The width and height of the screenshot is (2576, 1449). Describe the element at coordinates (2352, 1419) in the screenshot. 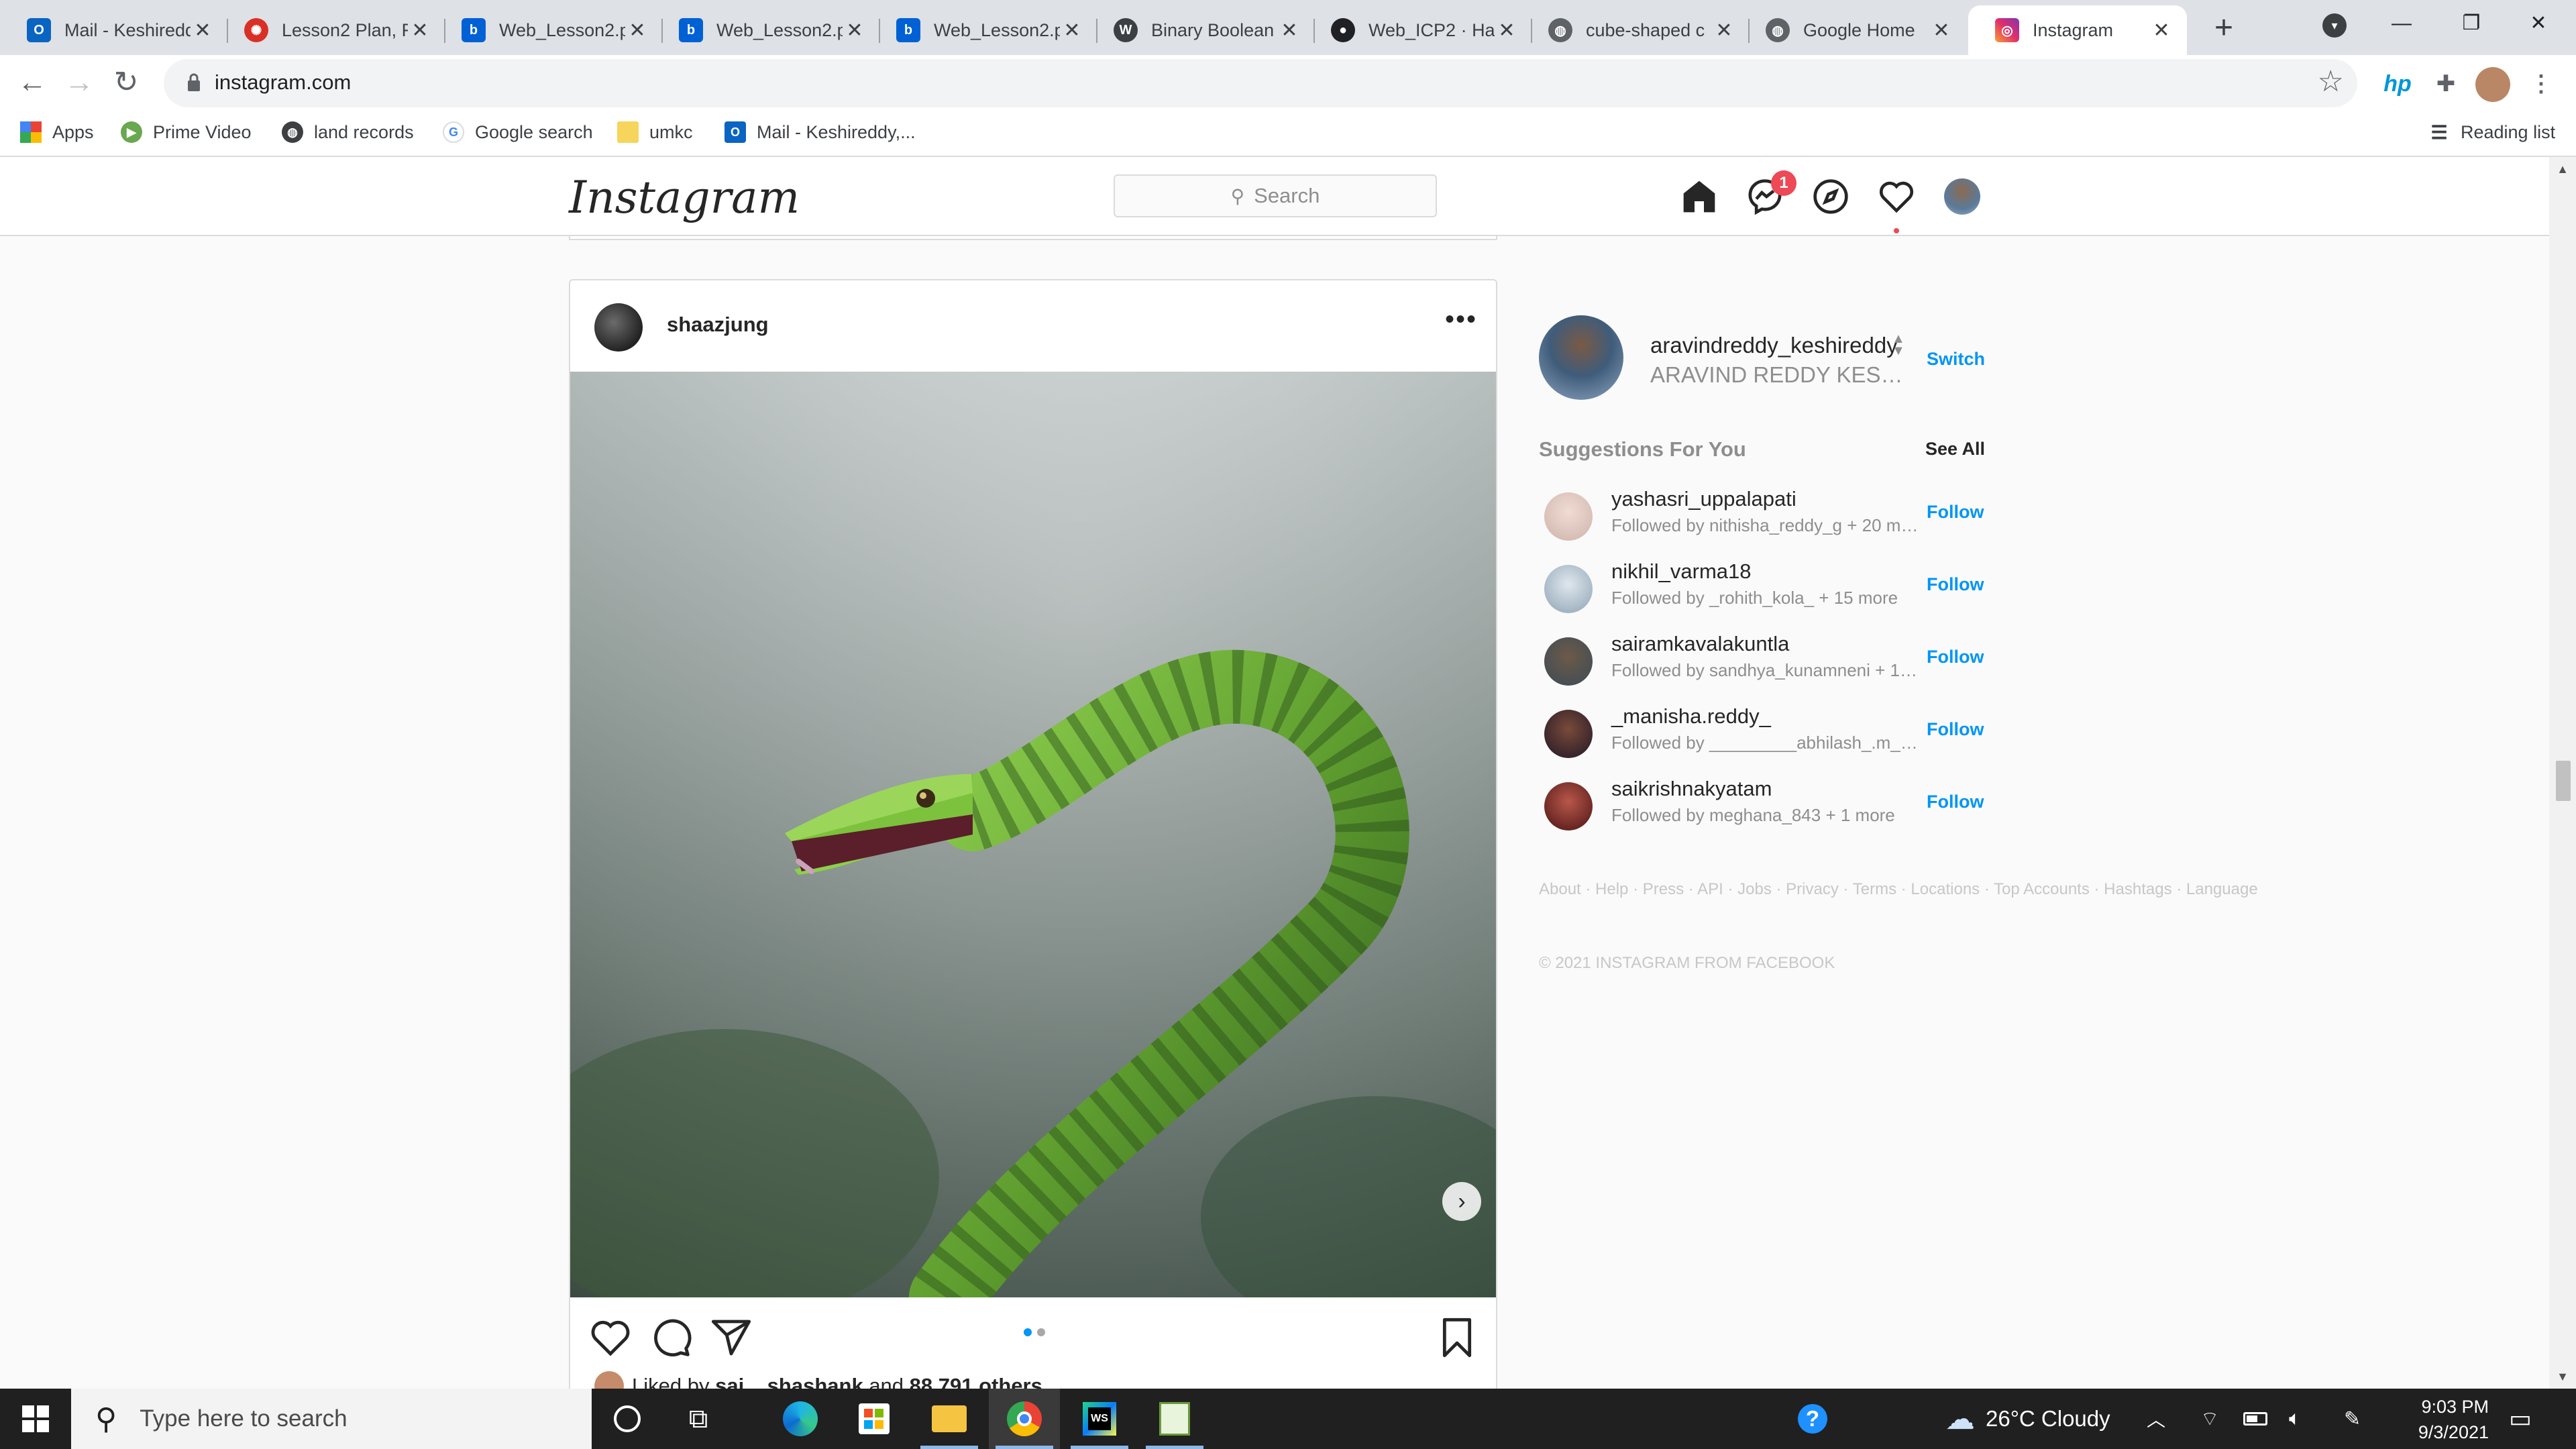

I see `pen-workspace-button: ✎` at that location.